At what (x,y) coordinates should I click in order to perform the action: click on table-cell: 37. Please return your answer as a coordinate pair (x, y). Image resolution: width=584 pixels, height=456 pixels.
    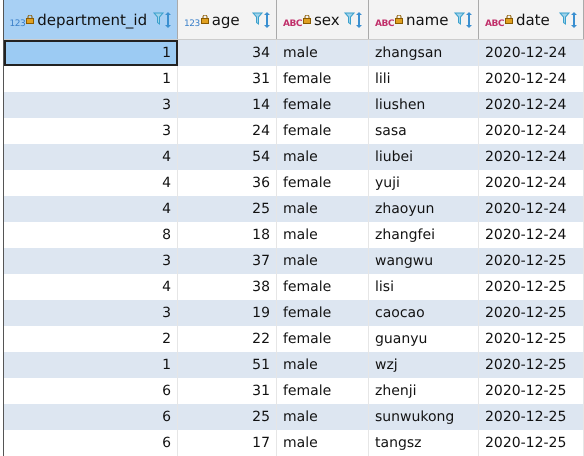
    Looking at the image, I should click on (227, 261).